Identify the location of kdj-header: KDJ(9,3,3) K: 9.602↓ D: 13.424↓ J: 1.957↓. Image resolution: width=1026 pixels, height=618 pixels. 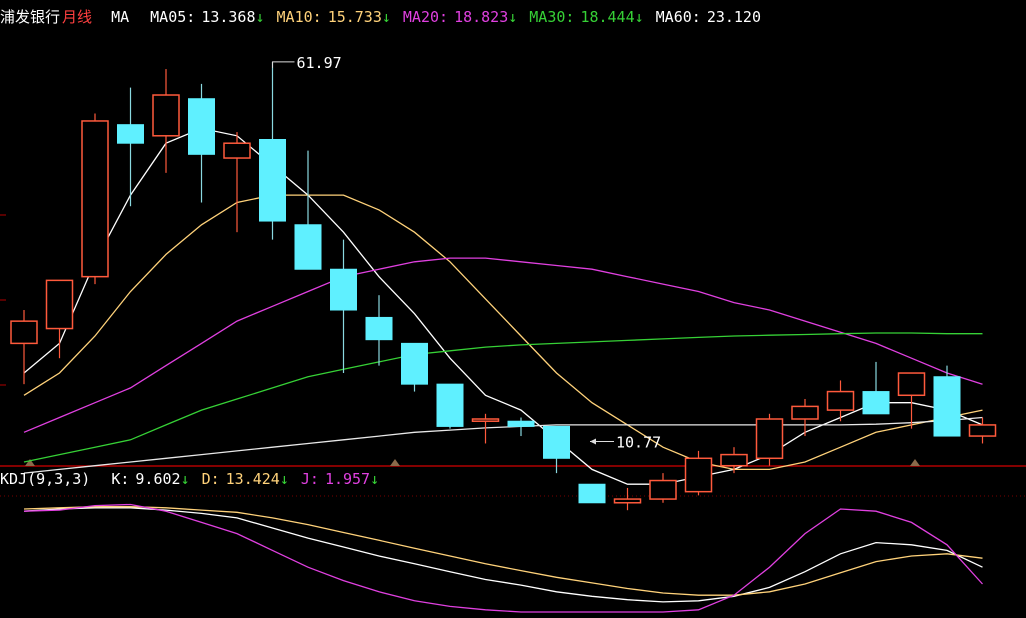
(189, 479).